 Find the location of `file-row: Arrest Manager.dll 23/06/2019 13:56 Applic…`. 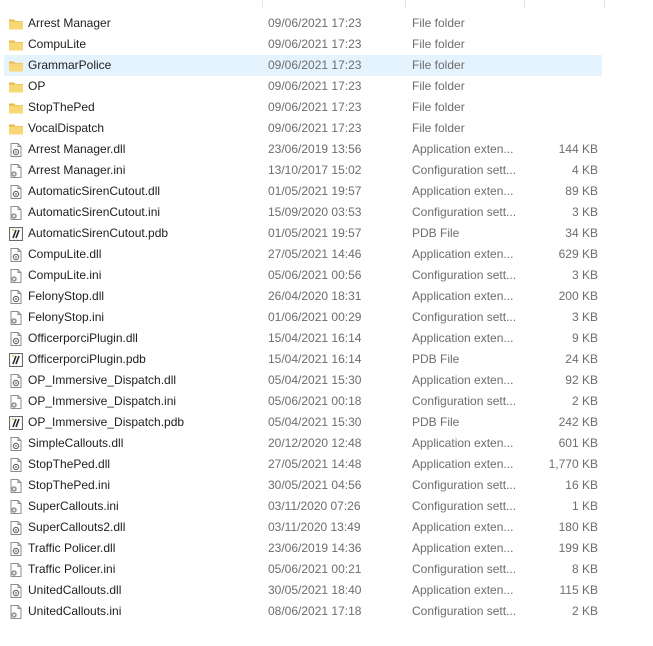

file-row: Arrest Manager.dll 23/06/2019 13:56 Applic… is located at coordinates (326, 149).